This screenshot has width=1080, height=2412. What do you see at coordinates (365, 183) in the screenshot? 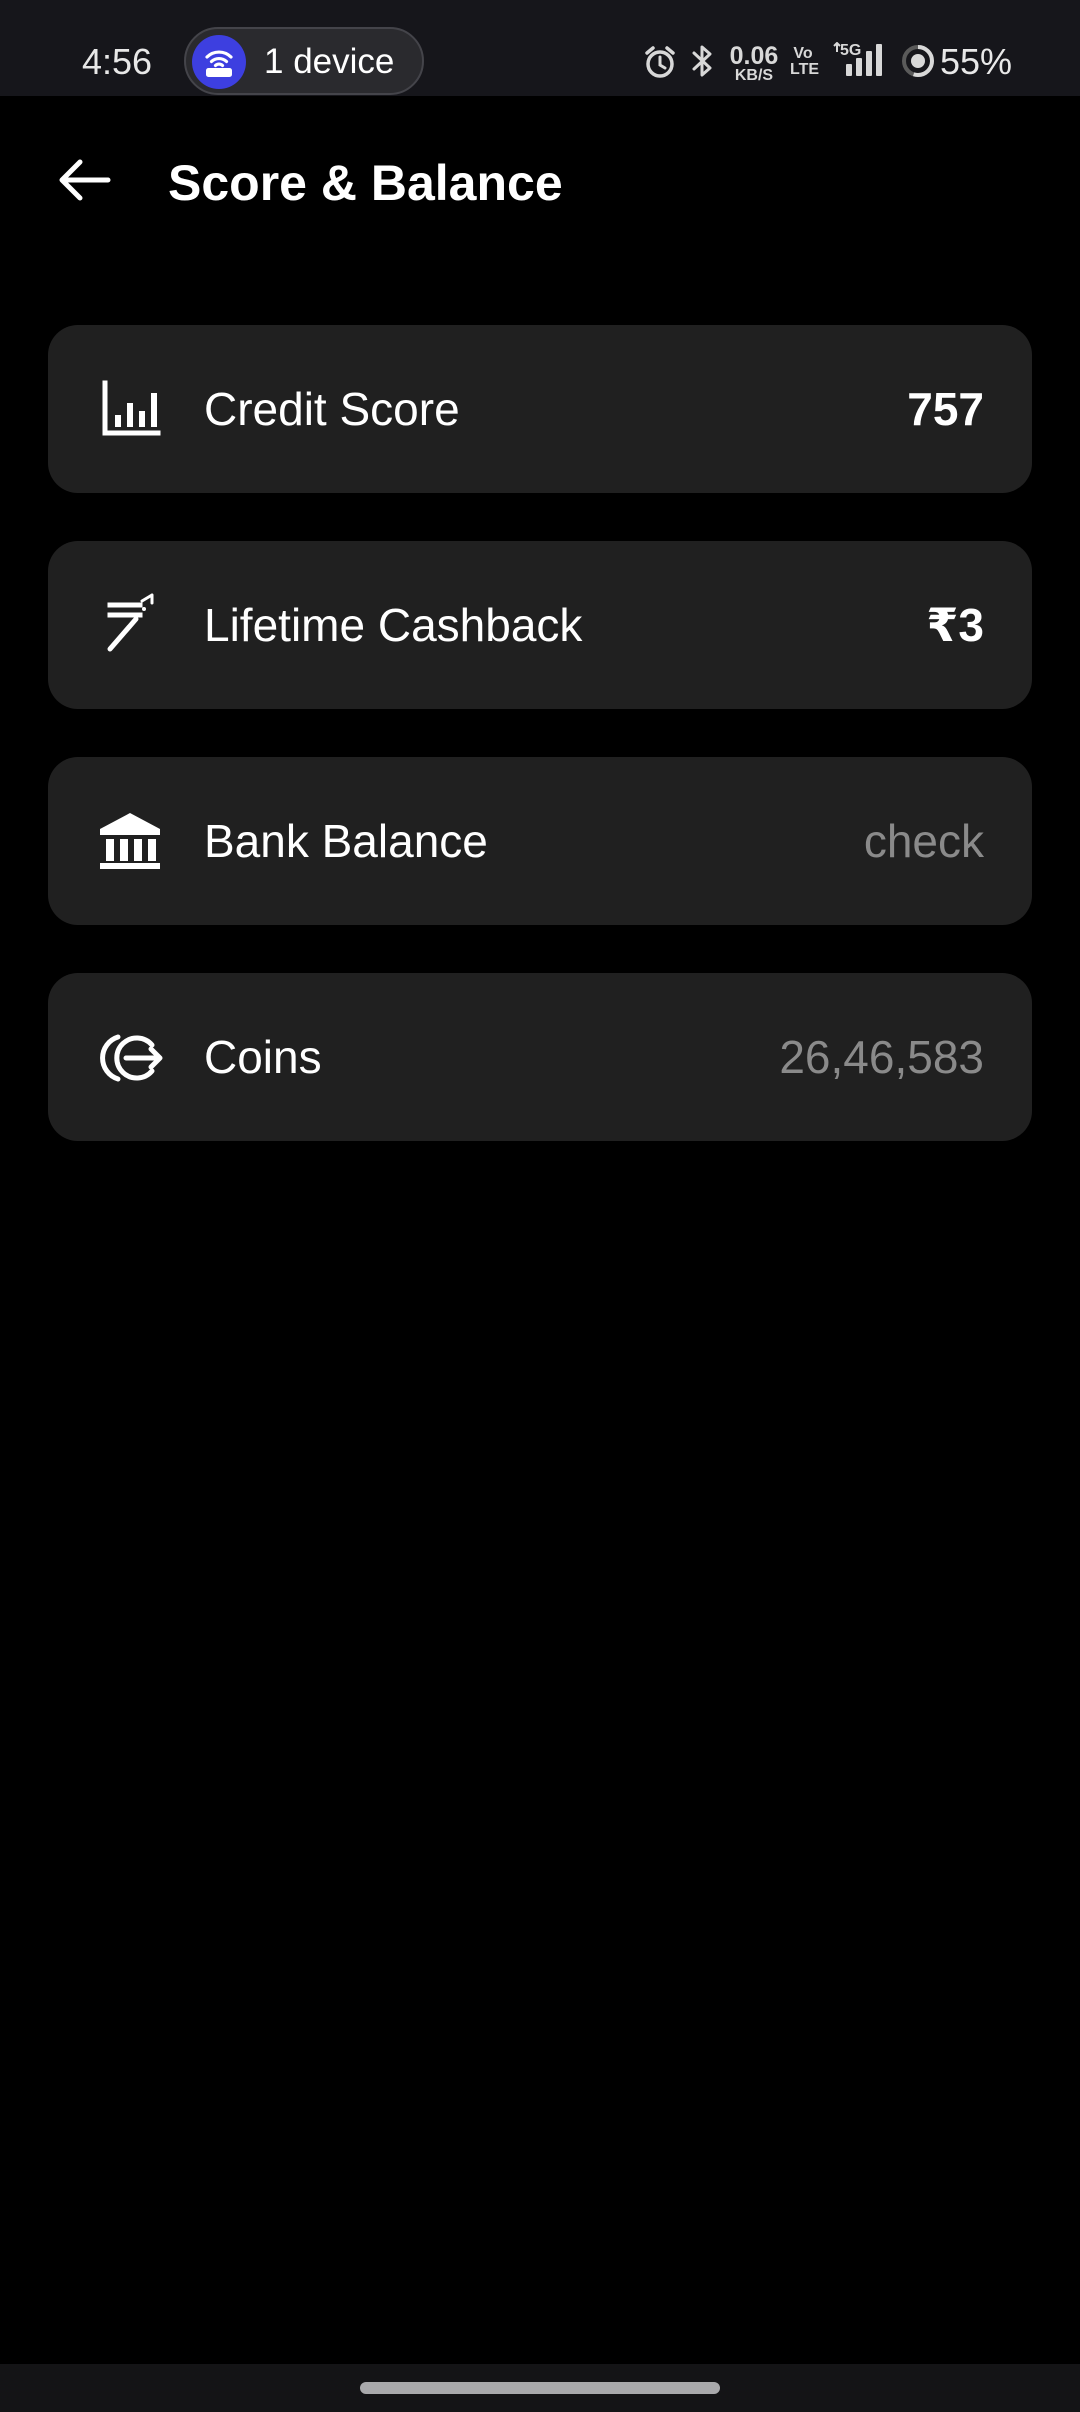
I see `page-title: Score & Balance` at bounding box center [365, 183].